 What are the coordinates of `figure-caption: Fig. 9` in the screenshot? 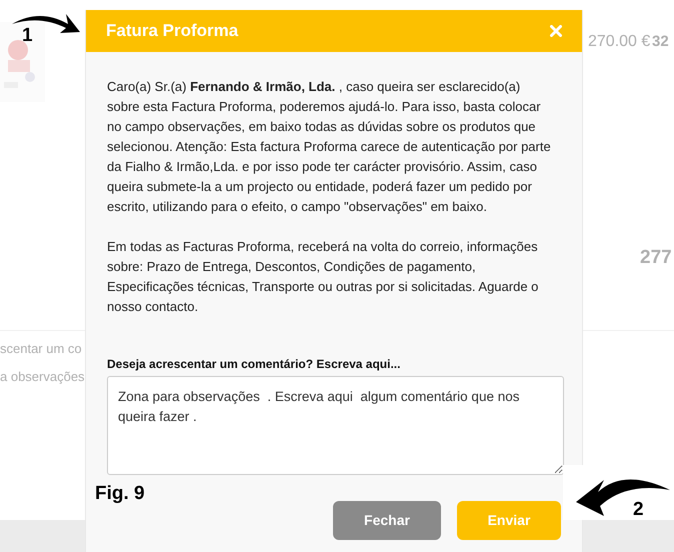 It's located at (120, 494).